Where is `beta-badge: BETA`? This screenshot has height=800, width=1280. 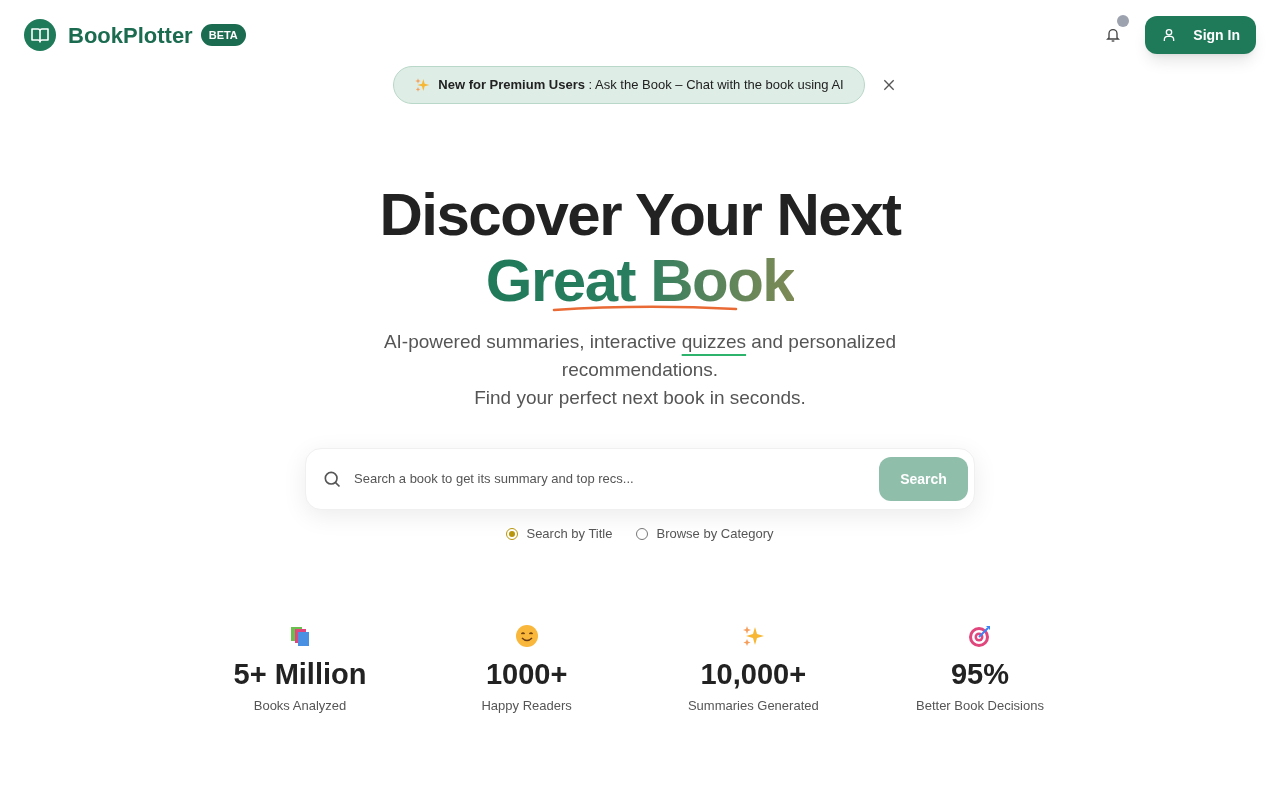
beta-badge: BETA is located at coordinates (223, 35).